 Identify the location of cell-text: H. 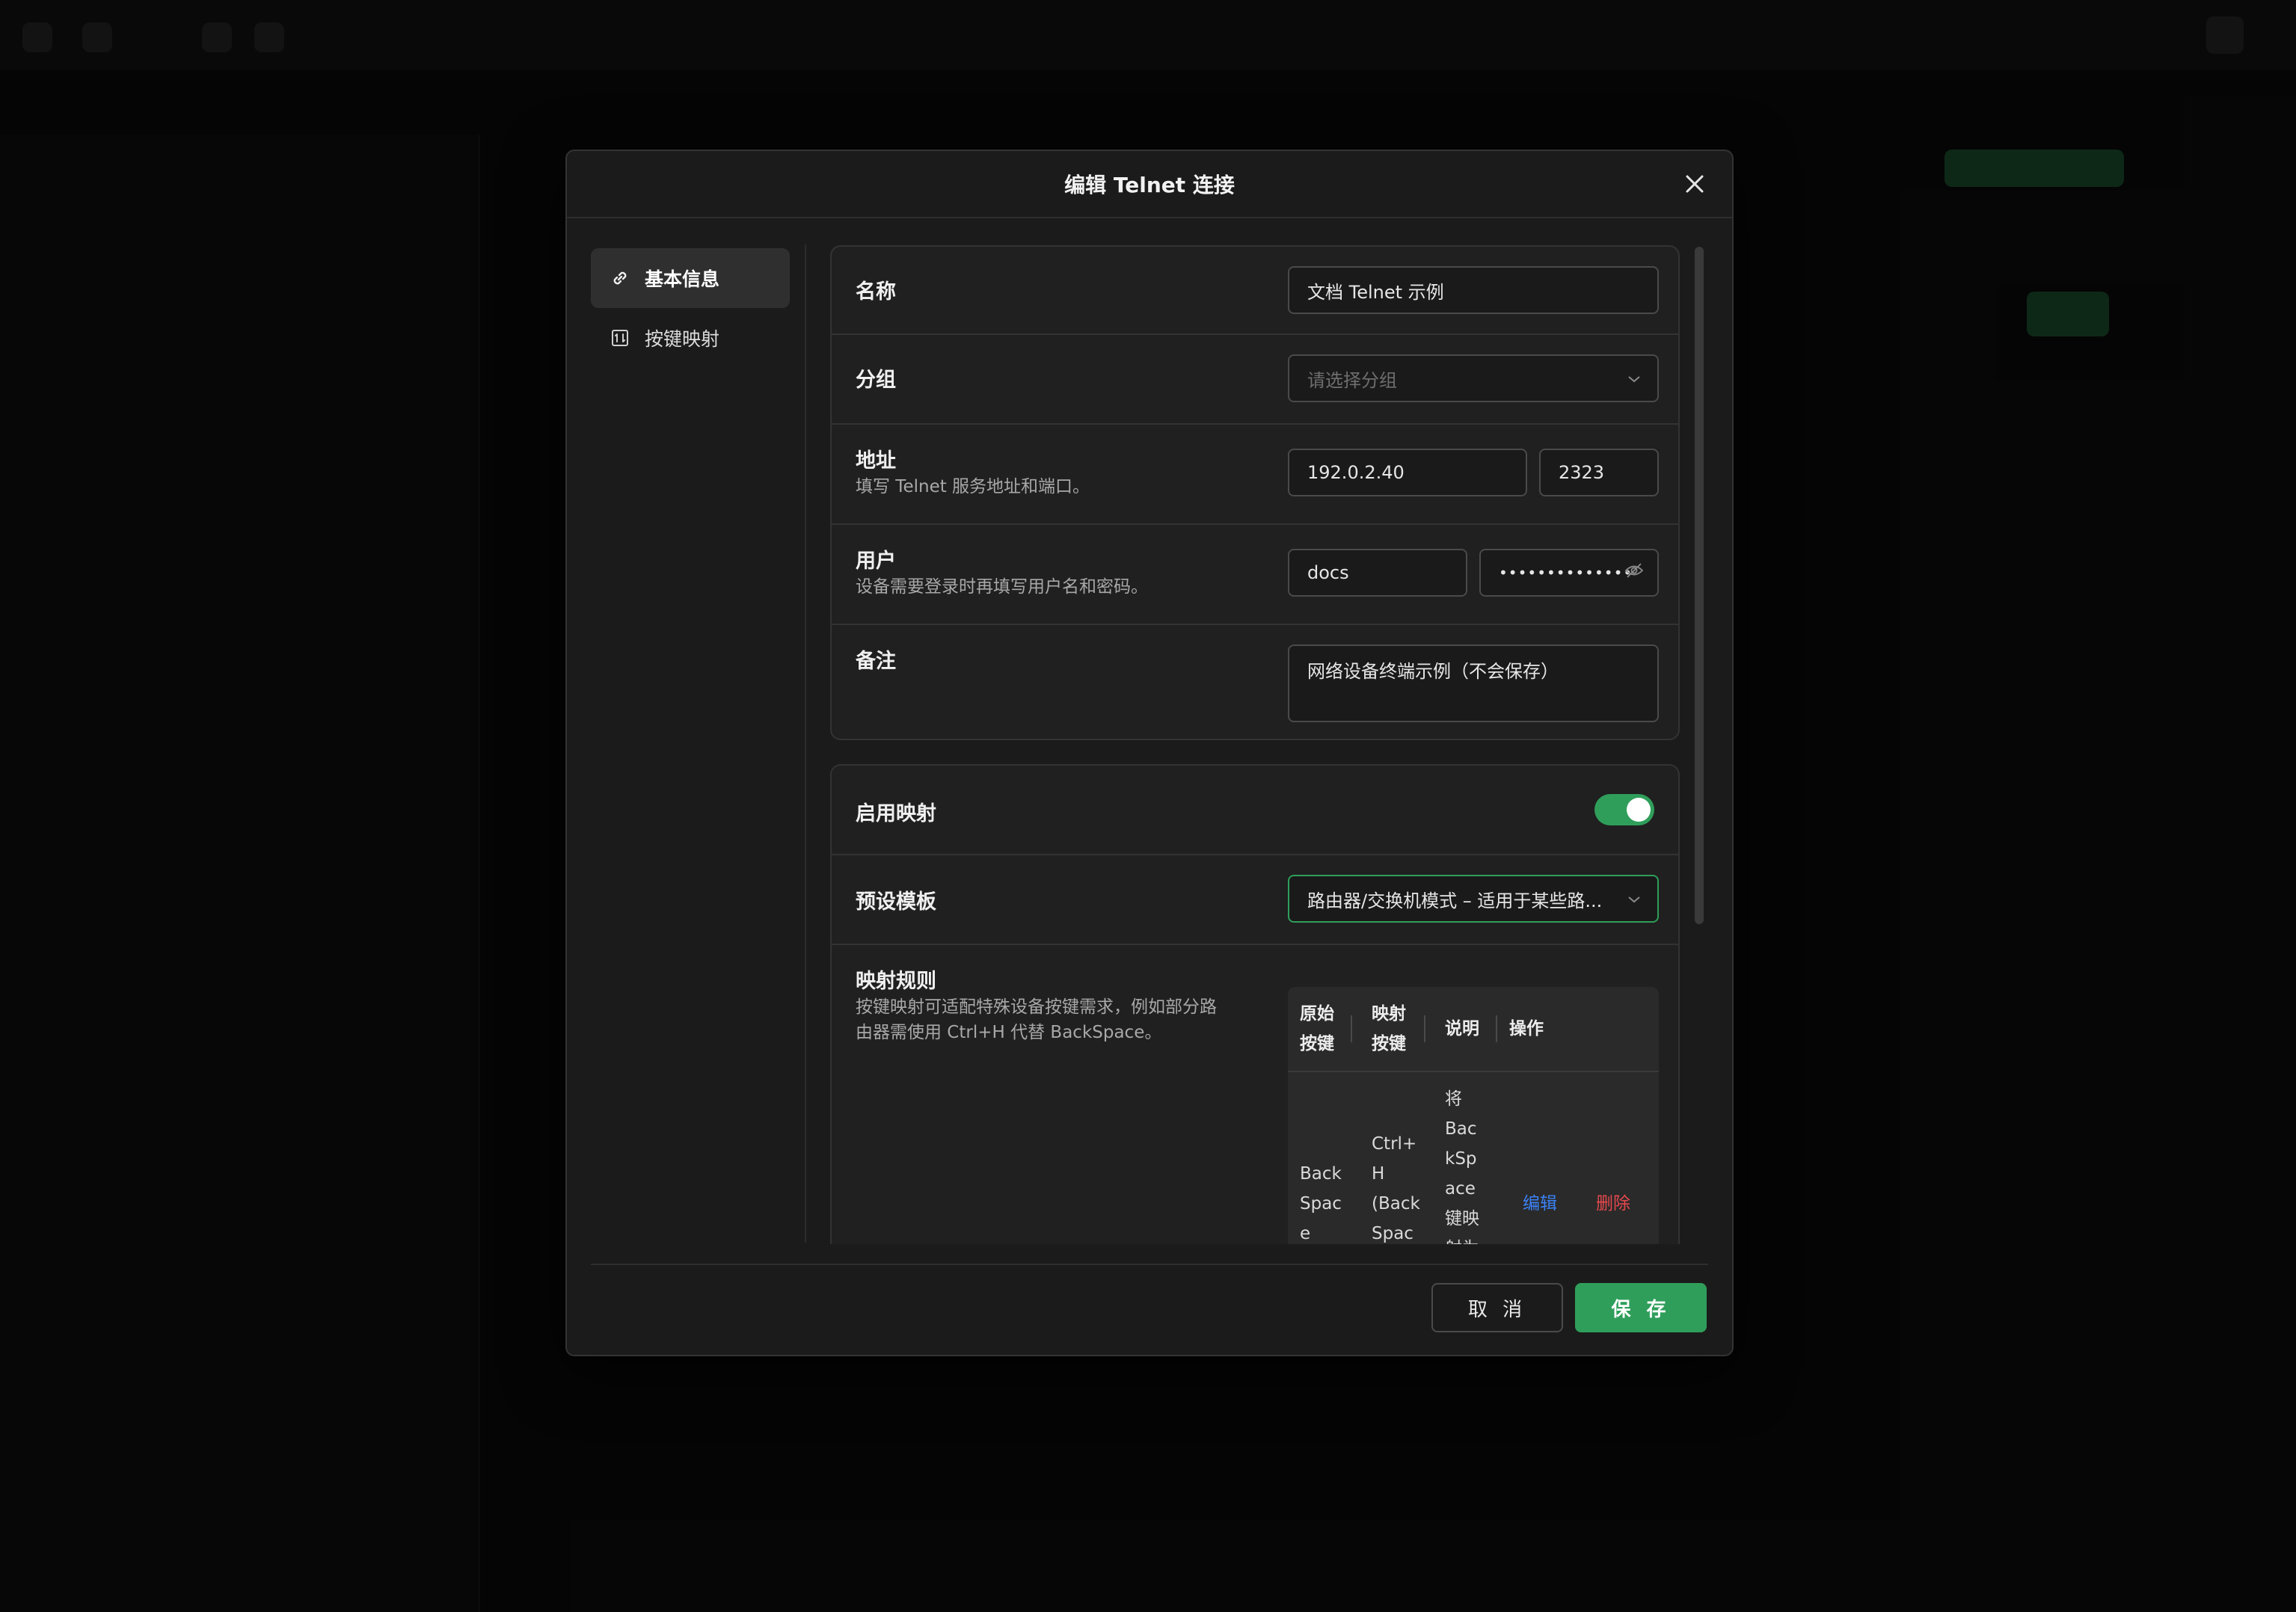
(1378, 1174).